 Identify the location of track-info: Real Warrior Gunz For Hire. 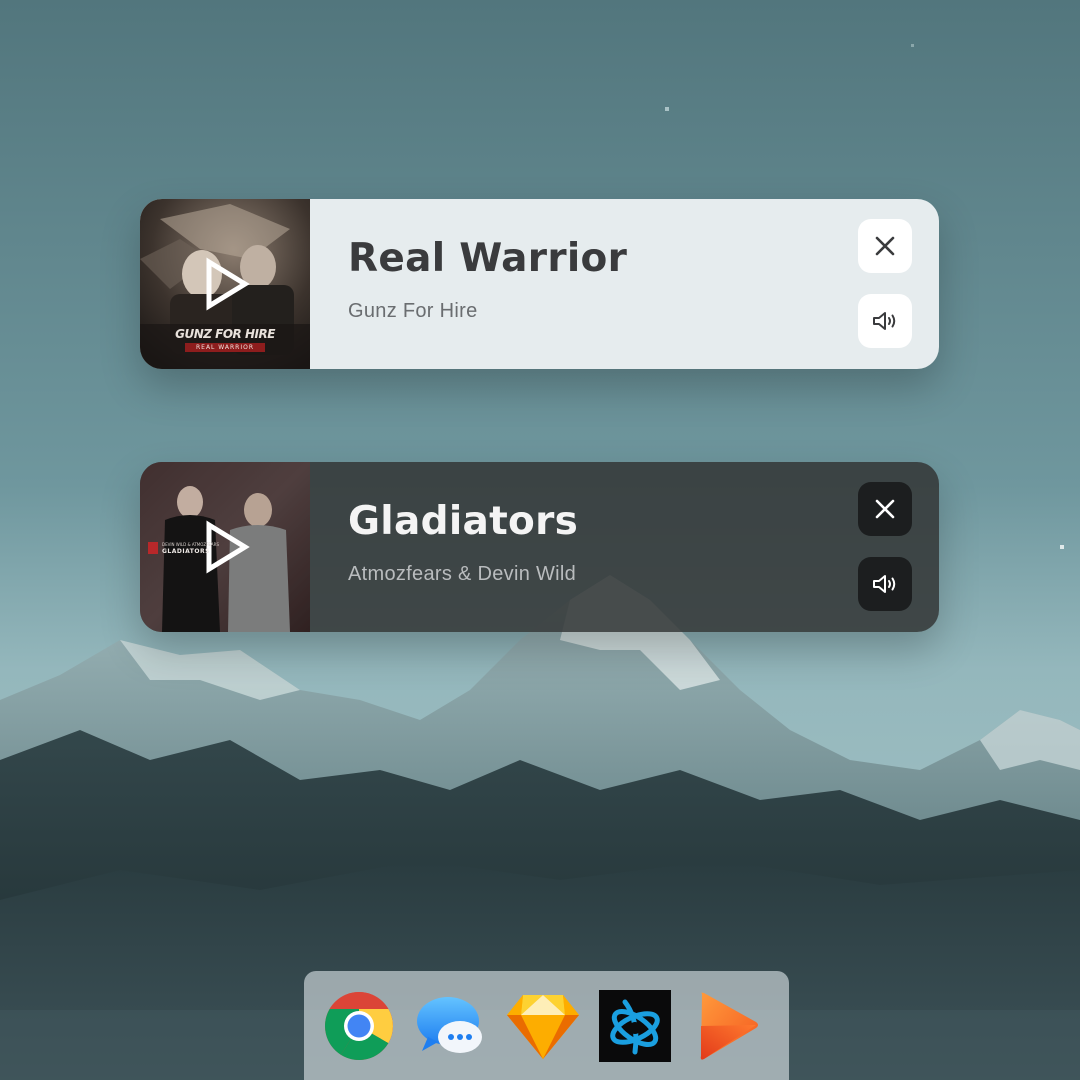
(624, 284).